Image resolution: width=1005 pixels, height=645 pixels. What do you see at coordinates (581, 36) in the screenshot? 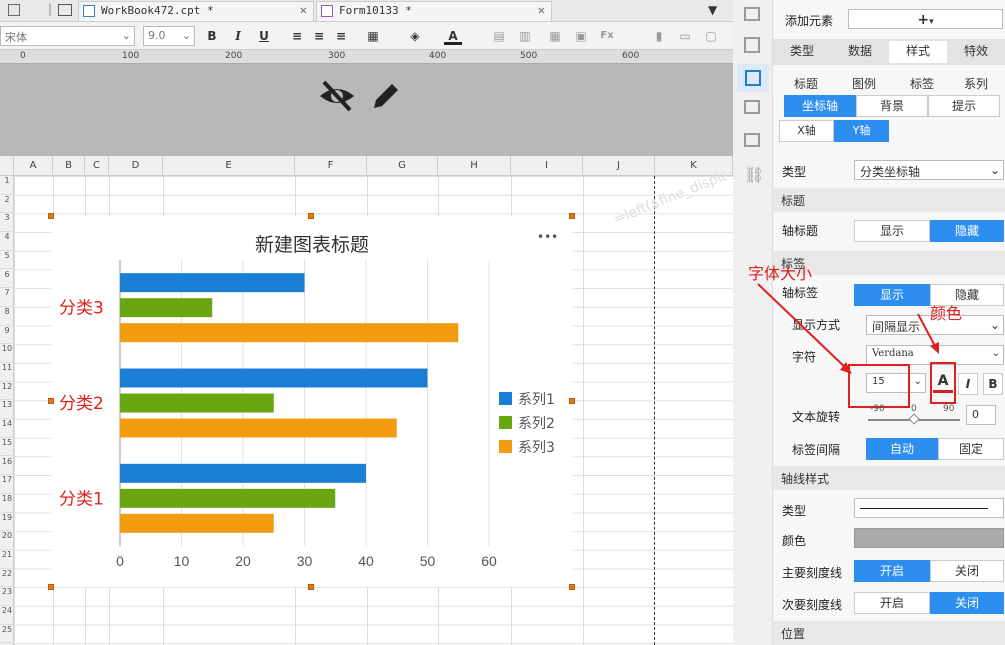
I see `sheet-icon: ▣` at bounding box center [581, 36].